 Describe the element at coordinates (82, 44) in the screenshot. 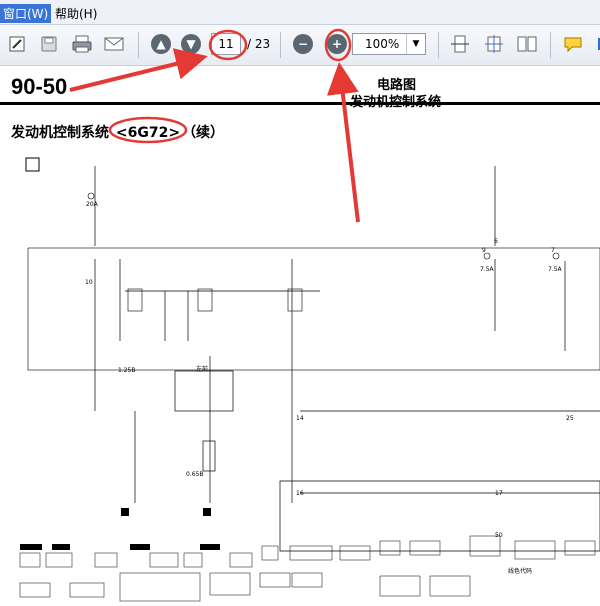

I see `print-icon` at that location.